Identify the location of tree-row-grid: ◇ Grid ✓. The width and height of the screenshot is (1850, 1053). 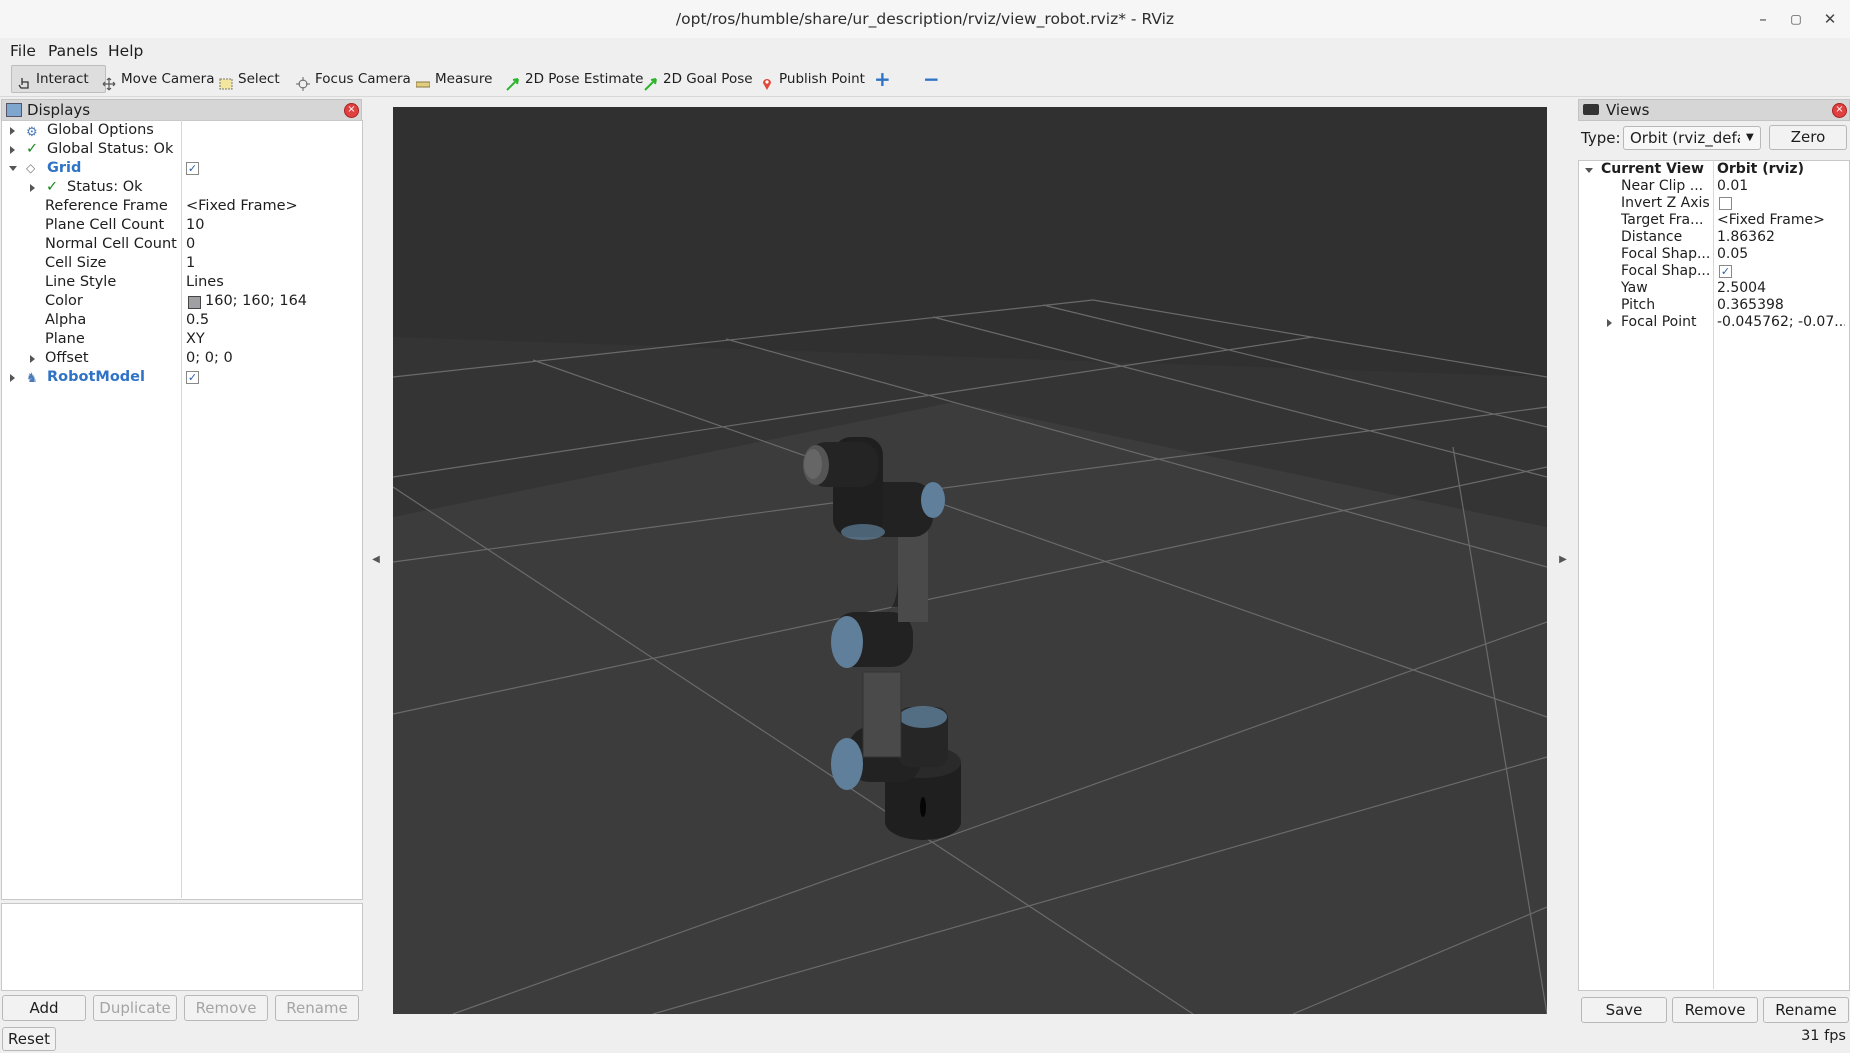
(182, 168).